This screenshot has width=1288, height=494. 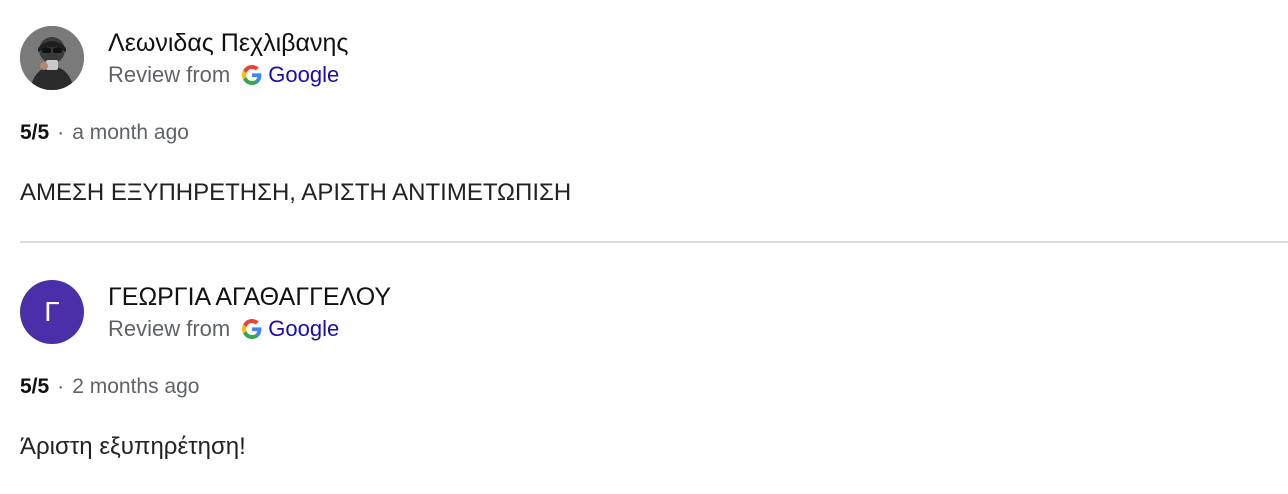 I want to click on author-block: Λεωνιδας Πεχλιβανης Review from Google, so click(x=228, y=58).